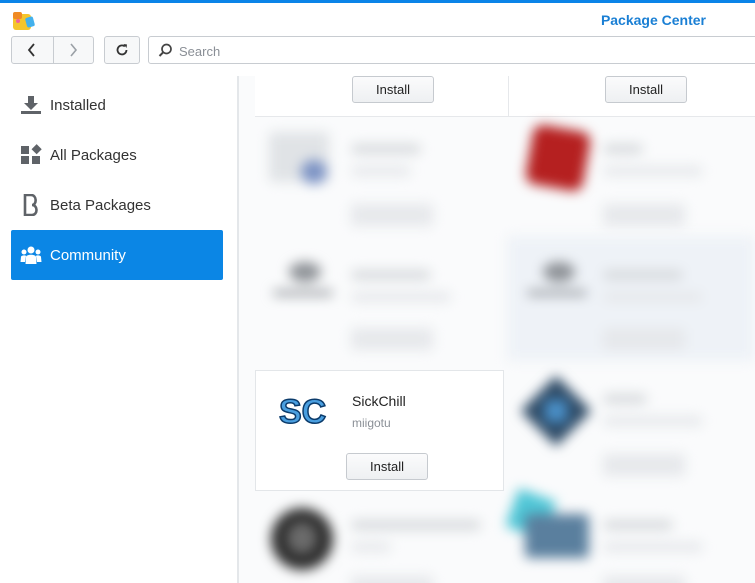  What do you see at coordinates (24, 21) in the screenshot?
I see `package-center-app-icon` at bounding box center [24, 21].